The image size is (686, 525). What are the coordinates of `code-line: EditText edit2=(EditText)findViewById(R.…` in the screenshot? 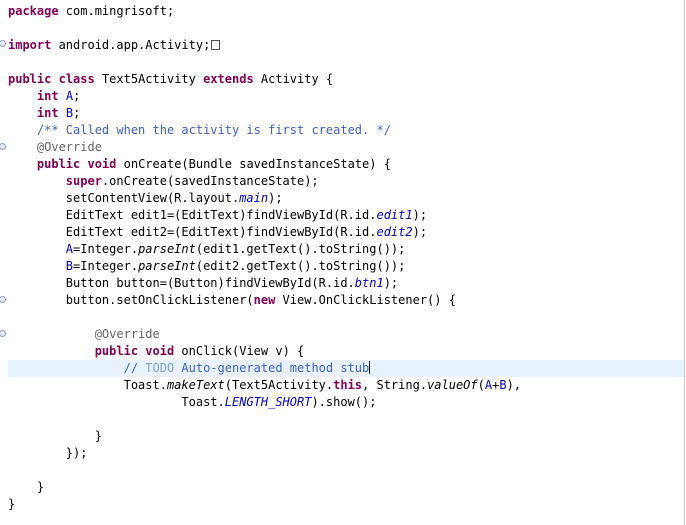 It's located at (217, 232).